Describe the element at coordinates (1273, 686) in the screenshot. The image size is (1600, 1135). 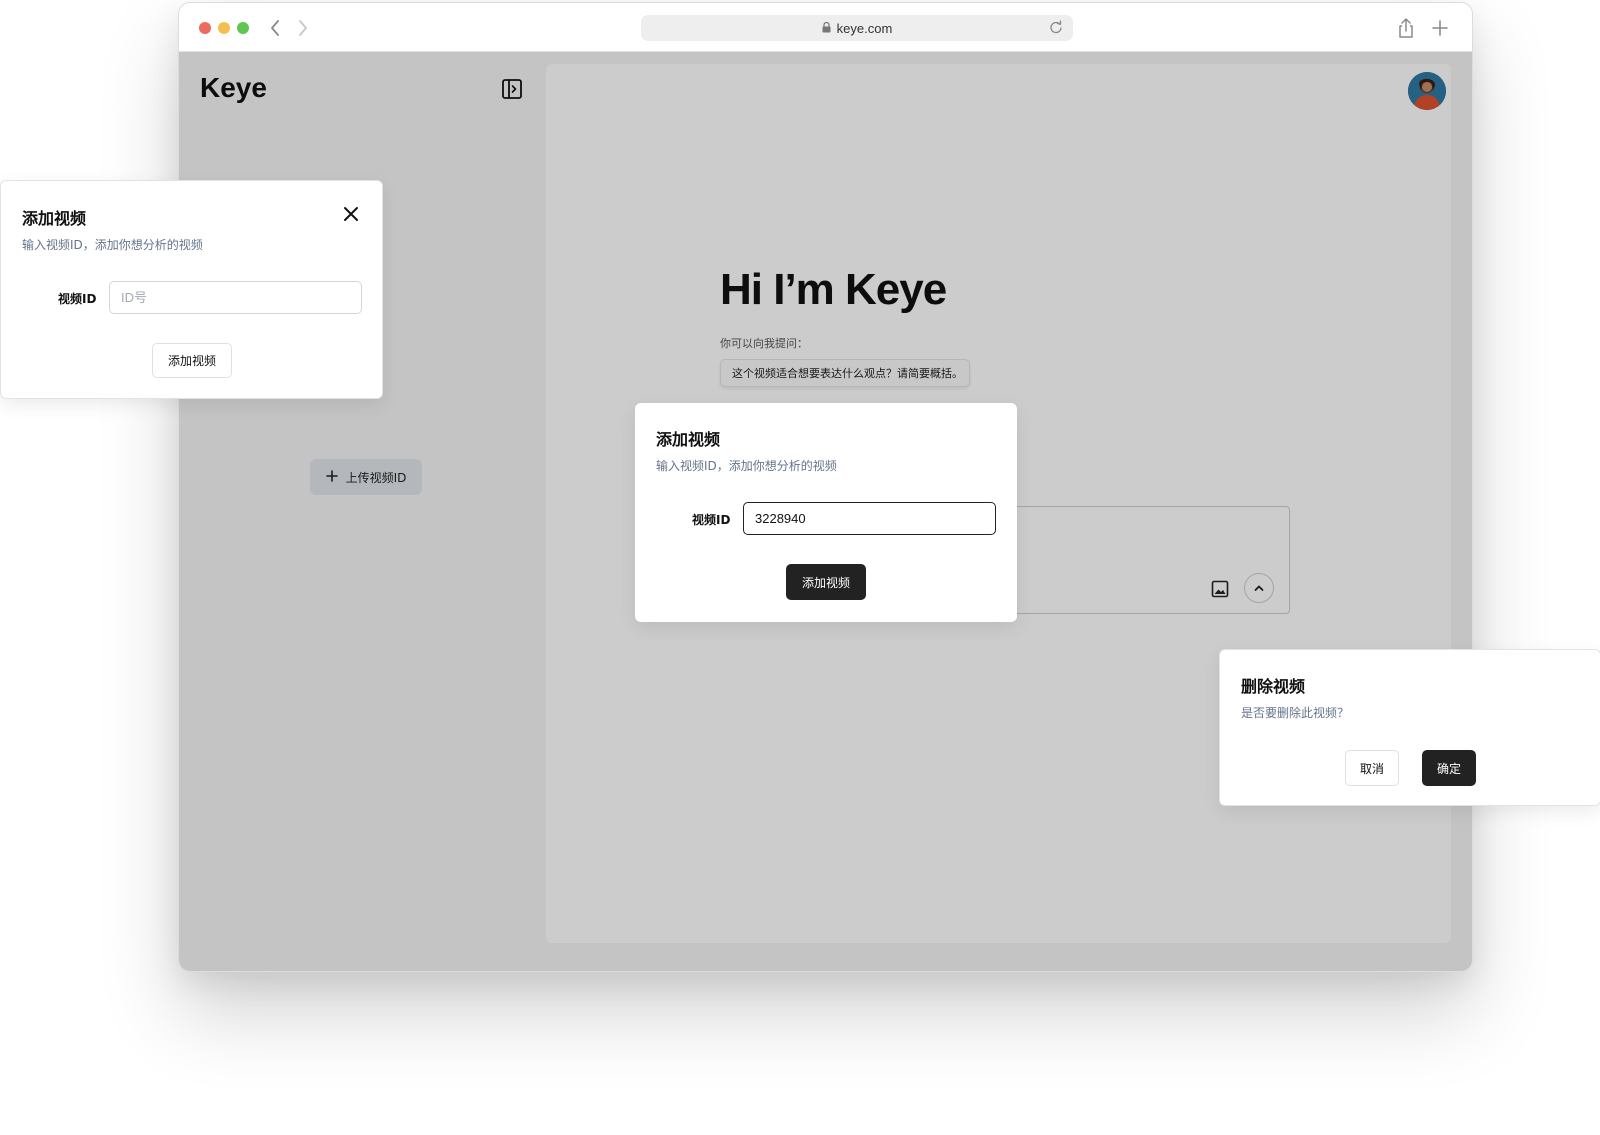
I see `dialog-title: 删除视频` at that location.